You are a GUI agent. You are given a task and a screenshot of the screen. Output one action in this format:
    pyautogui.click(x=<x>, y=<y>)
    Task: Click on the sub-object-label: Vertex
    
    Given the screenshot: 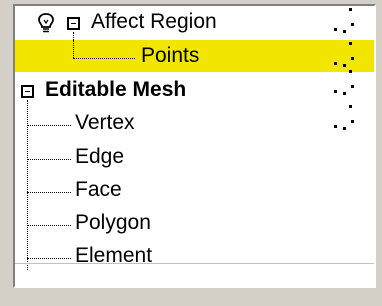 What is the action you would take?
    pyautogui.click(x=105, y=122)
    